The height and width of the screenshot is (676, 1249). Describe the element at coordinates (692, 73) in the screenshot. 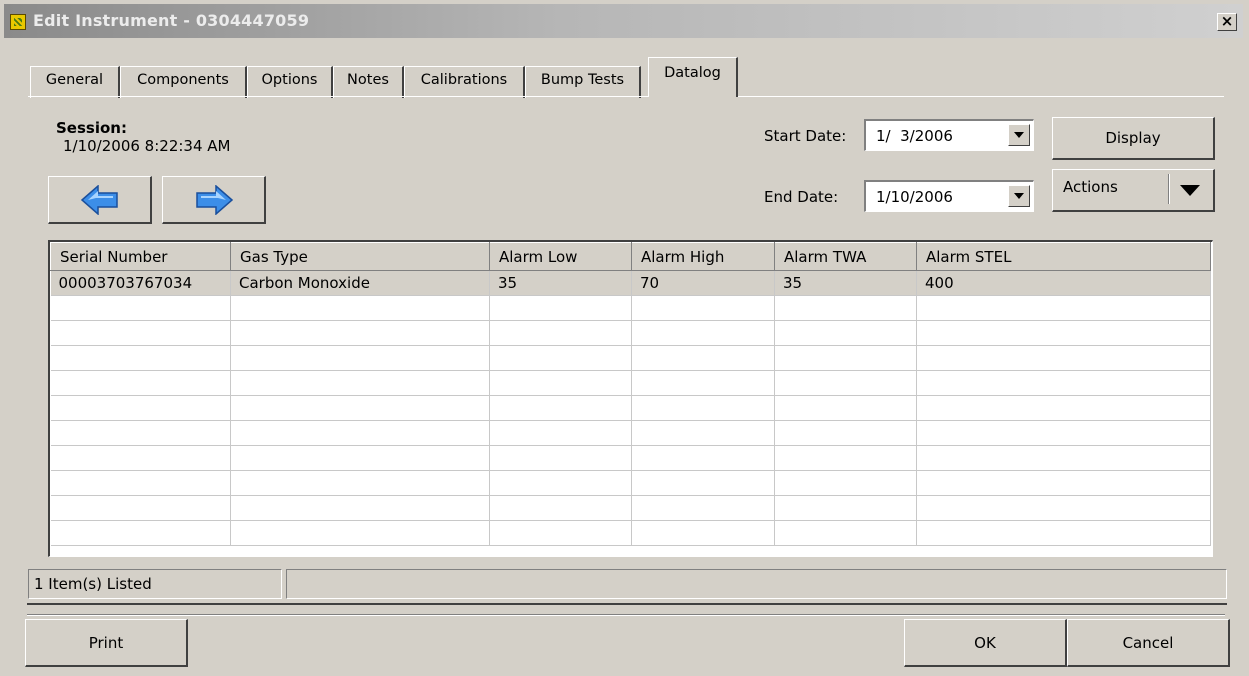

I see `tab-label: Datalog` at that location.